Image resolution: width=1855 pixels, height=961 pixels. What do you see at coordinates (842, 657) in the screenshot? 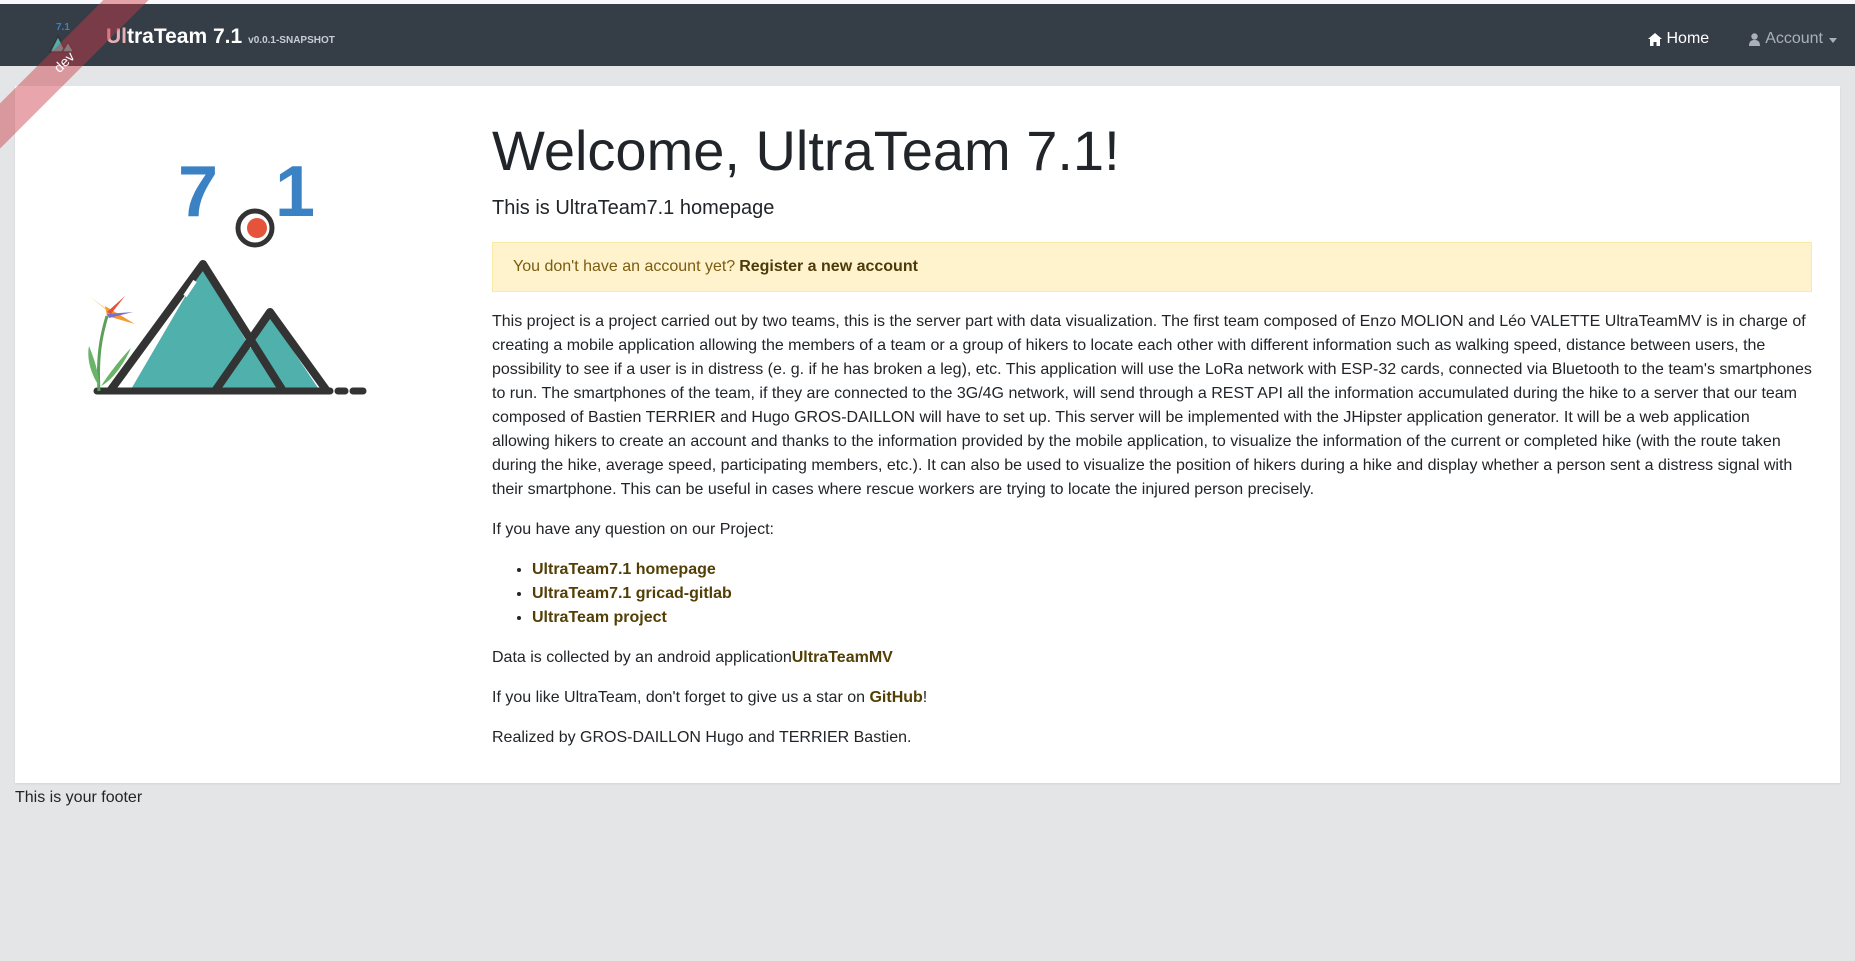
I see `ultrateammv-link: UltraTeamMV` at bounding box center [842, 657].